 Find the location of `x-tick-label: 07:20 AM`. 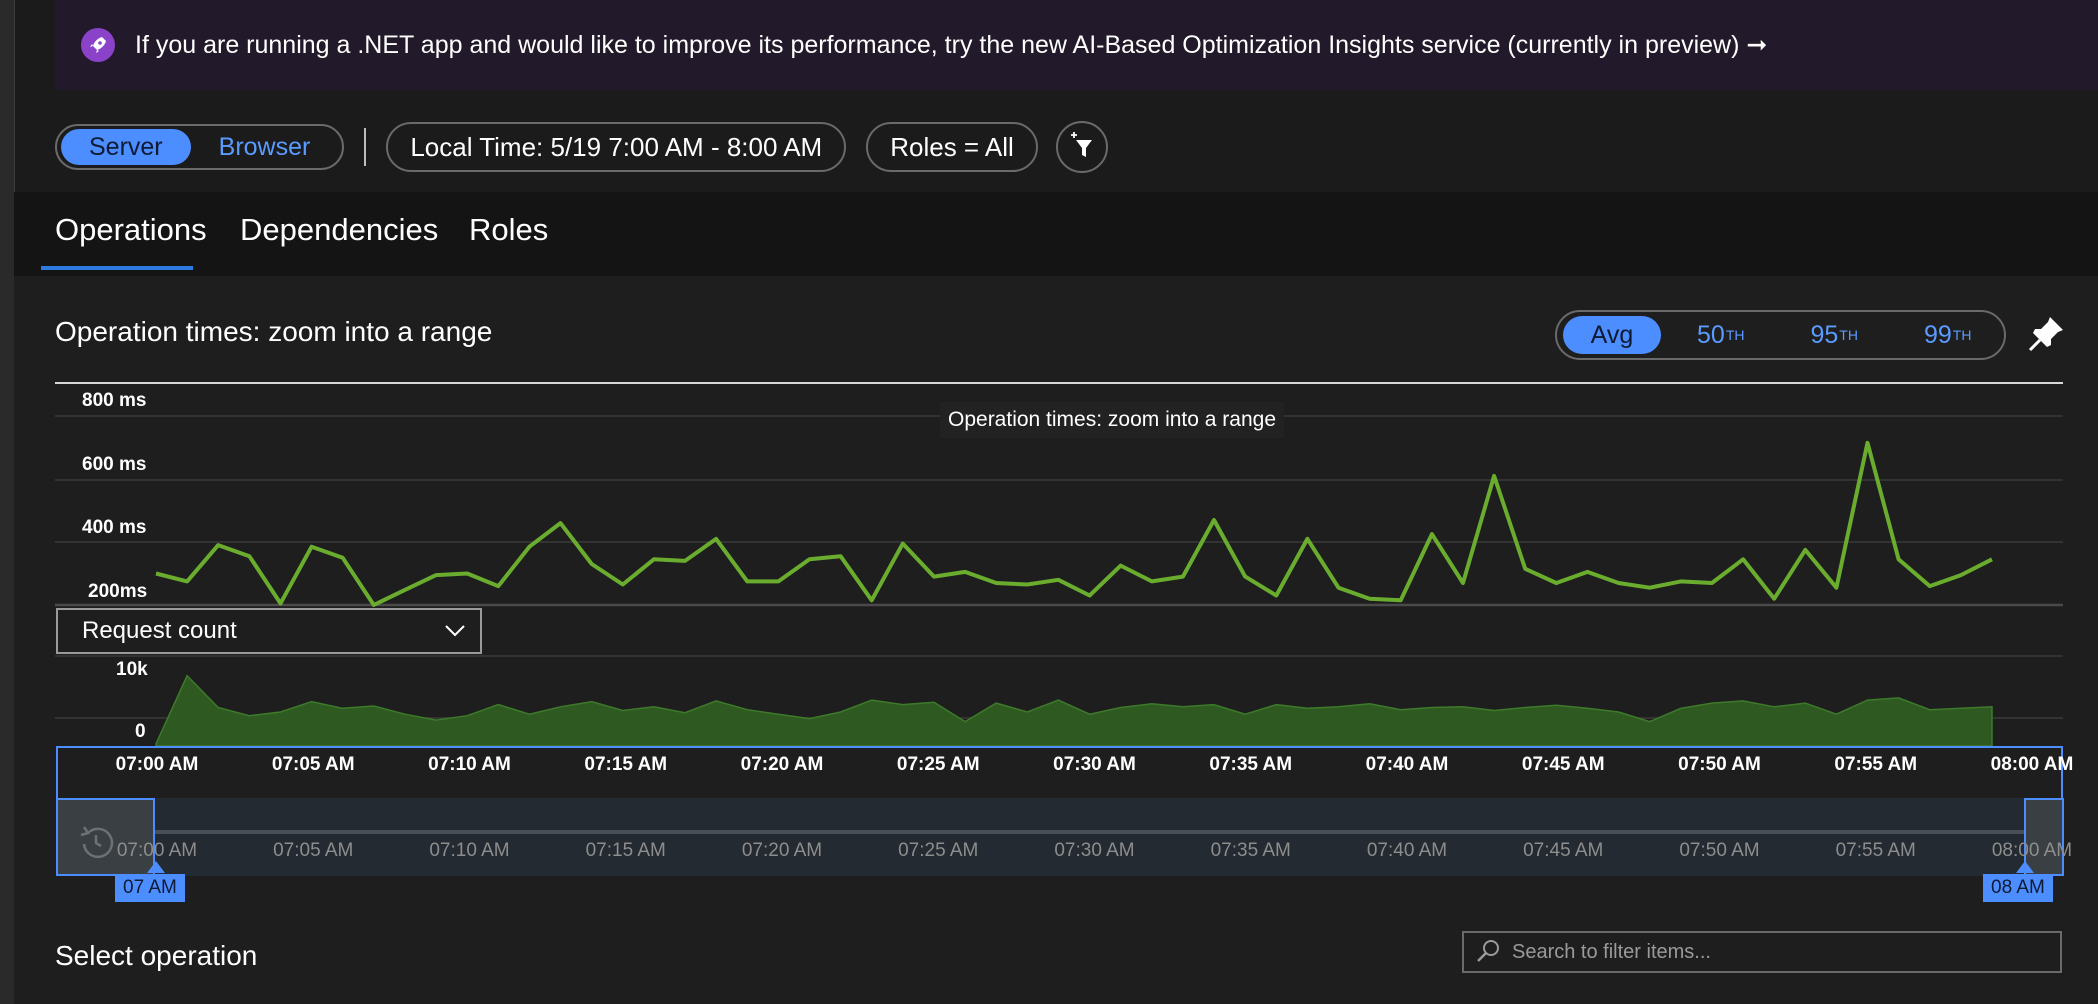

x-tick-label: 07:20 AM is located at coordinates (782, 764).